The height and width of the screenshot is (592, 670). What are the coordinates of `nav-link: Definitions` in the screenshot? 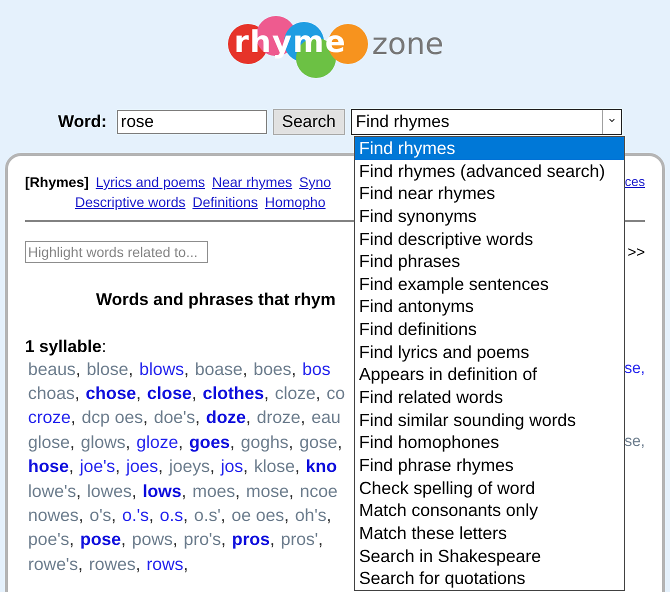 It's located at (225, 202).